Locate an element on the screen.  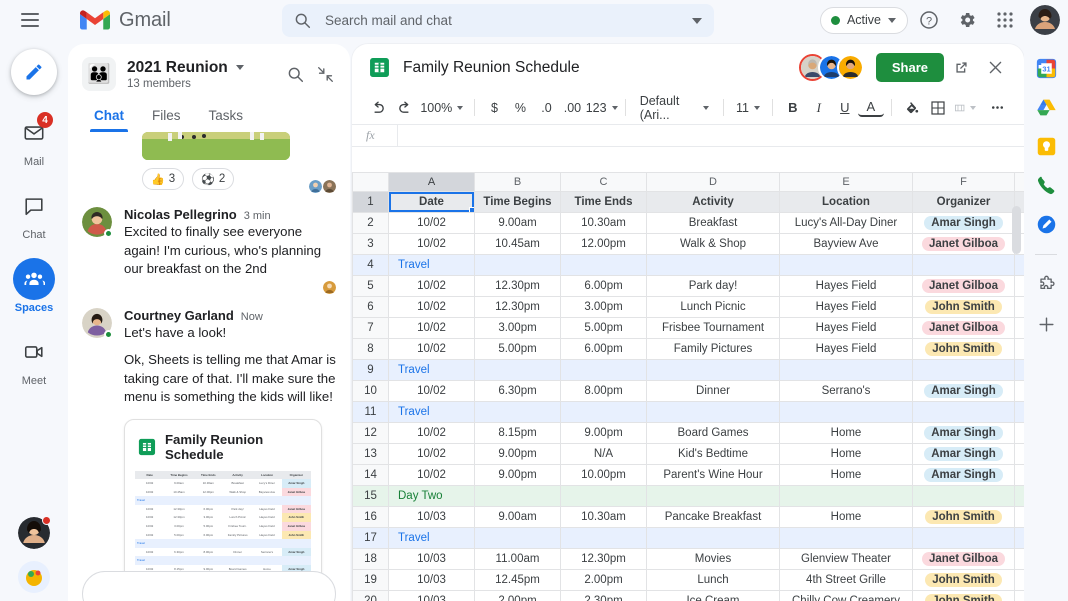
cell-f7: Janet Gilboa is located at coordinates (963, 328).